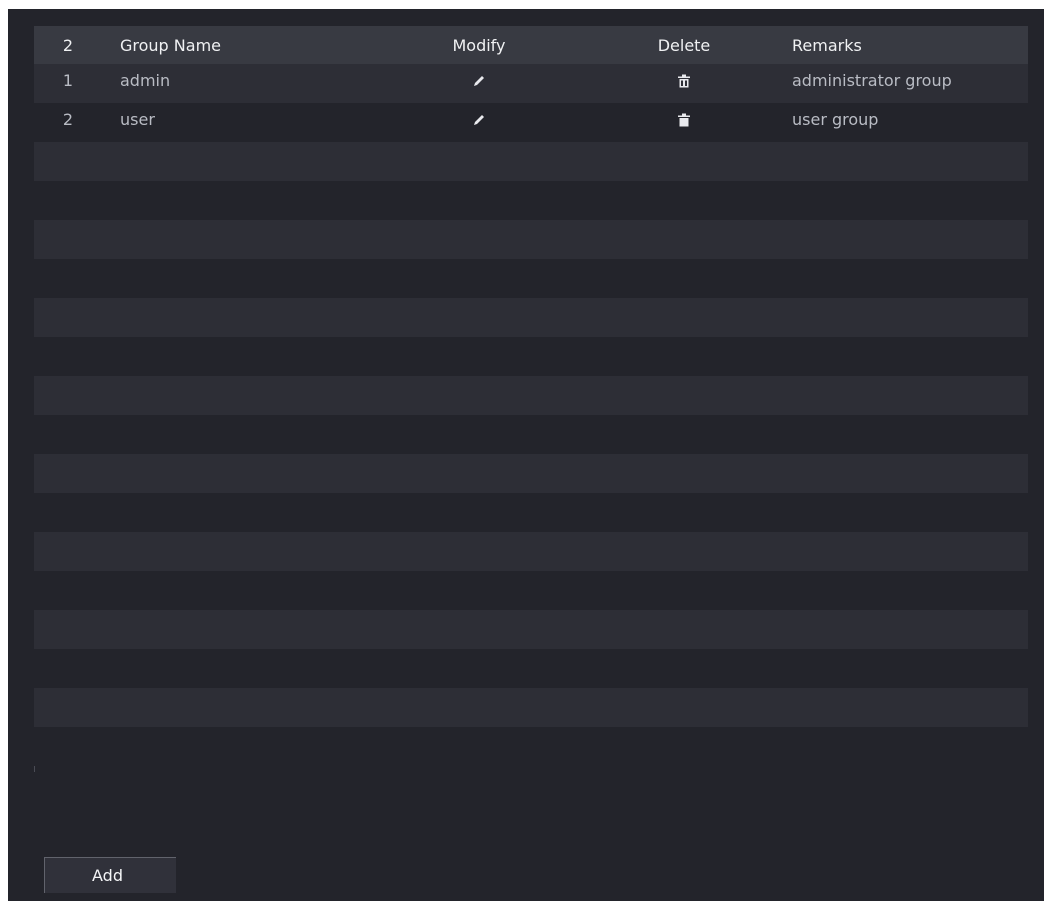 Image resolution: width=1052 pixels, height=909 pixels. I want to click on header-index: 2, so click(68, 45).